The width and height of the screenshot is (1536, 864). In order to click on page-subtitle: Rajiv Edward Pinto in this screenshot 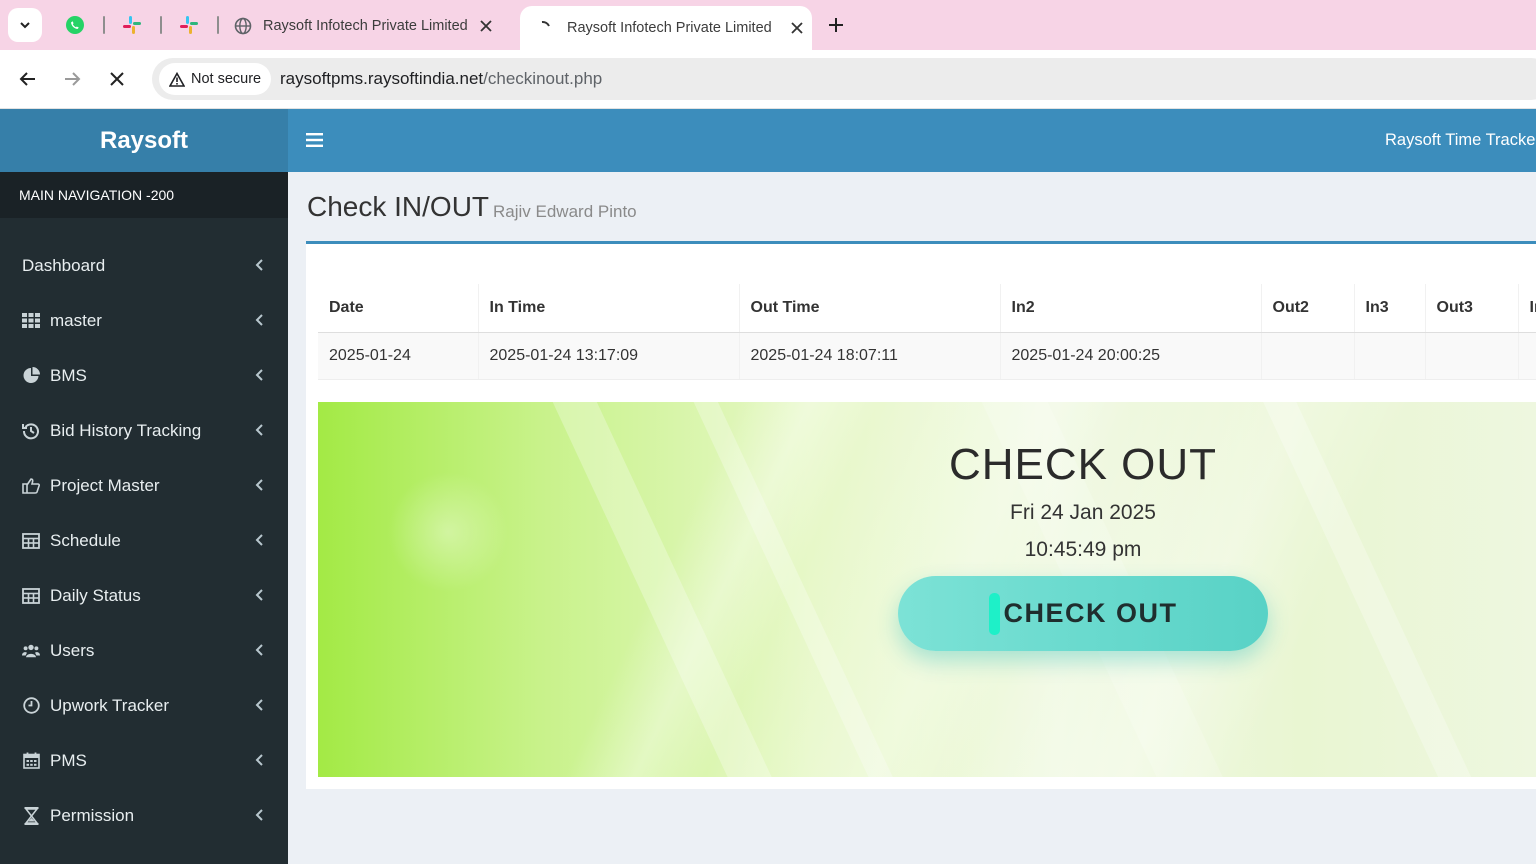, I will do `click(565, 211)`.